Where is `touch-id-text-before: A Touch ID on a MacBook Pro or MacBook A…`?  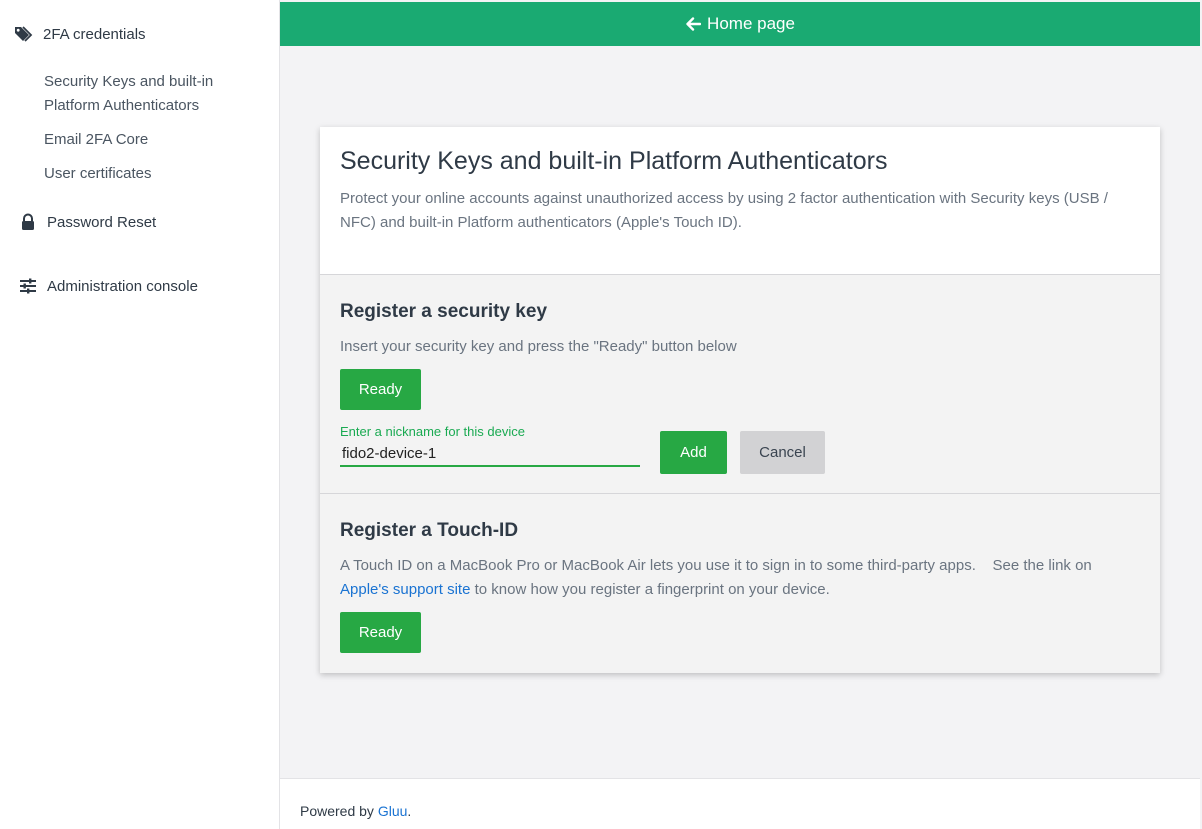
touch-id-text-before: A Touch ID on a MacBook Pro or MacBook A… is located at coordinates (716, 565).